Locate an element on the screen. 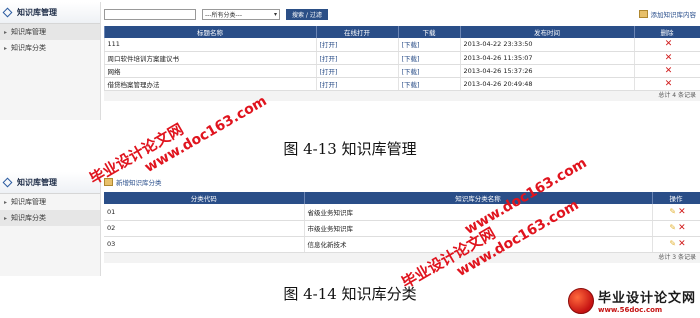 Image resolution: width=700 pixels, height=318 pixels. table-row: 网络 [打开] [下载] 2013-04-26 15:37:26 ✕ is located at coordinates (402, 71).